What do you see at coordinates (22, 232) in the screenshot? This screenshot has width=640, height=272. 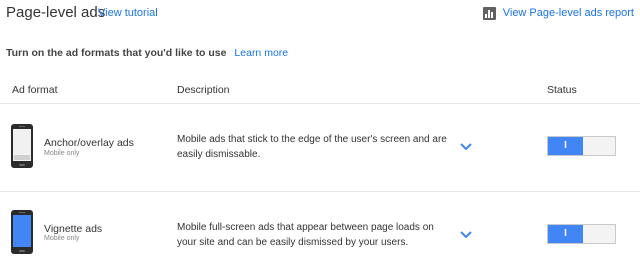 I see `phone-vignette-ad-icon` at bounding box center [22, 232].